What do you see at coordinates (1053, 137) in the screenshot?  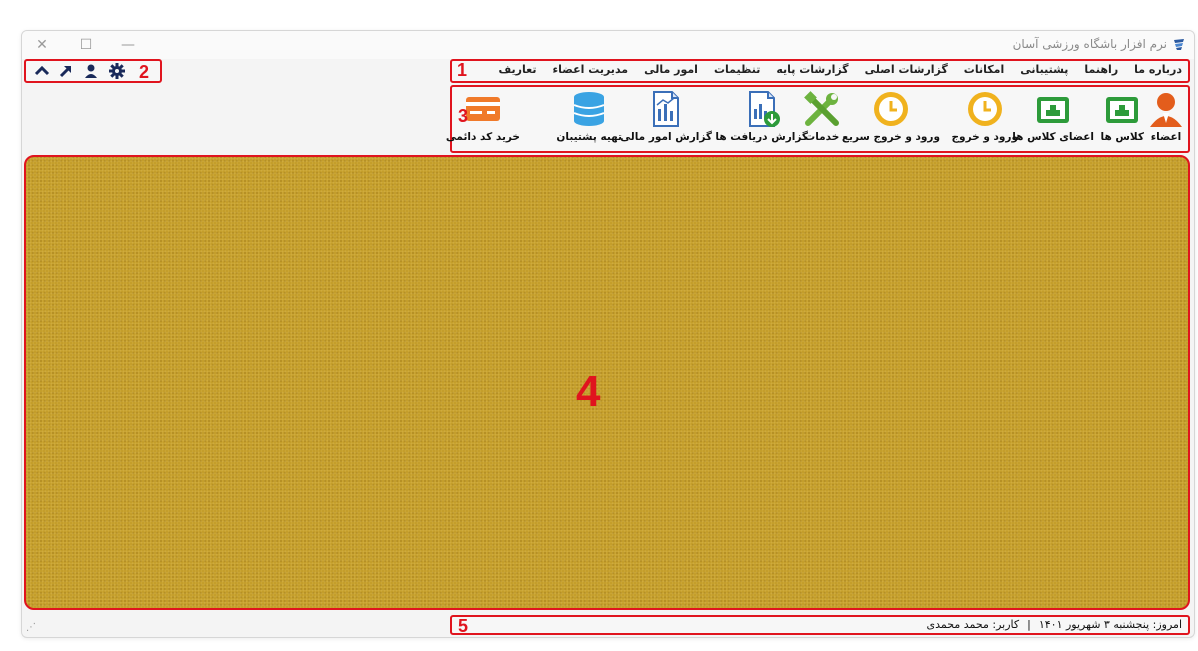 I see `toolbar-class-members-label: اعضای کلاس ها` at bounding box center [1053, 137].